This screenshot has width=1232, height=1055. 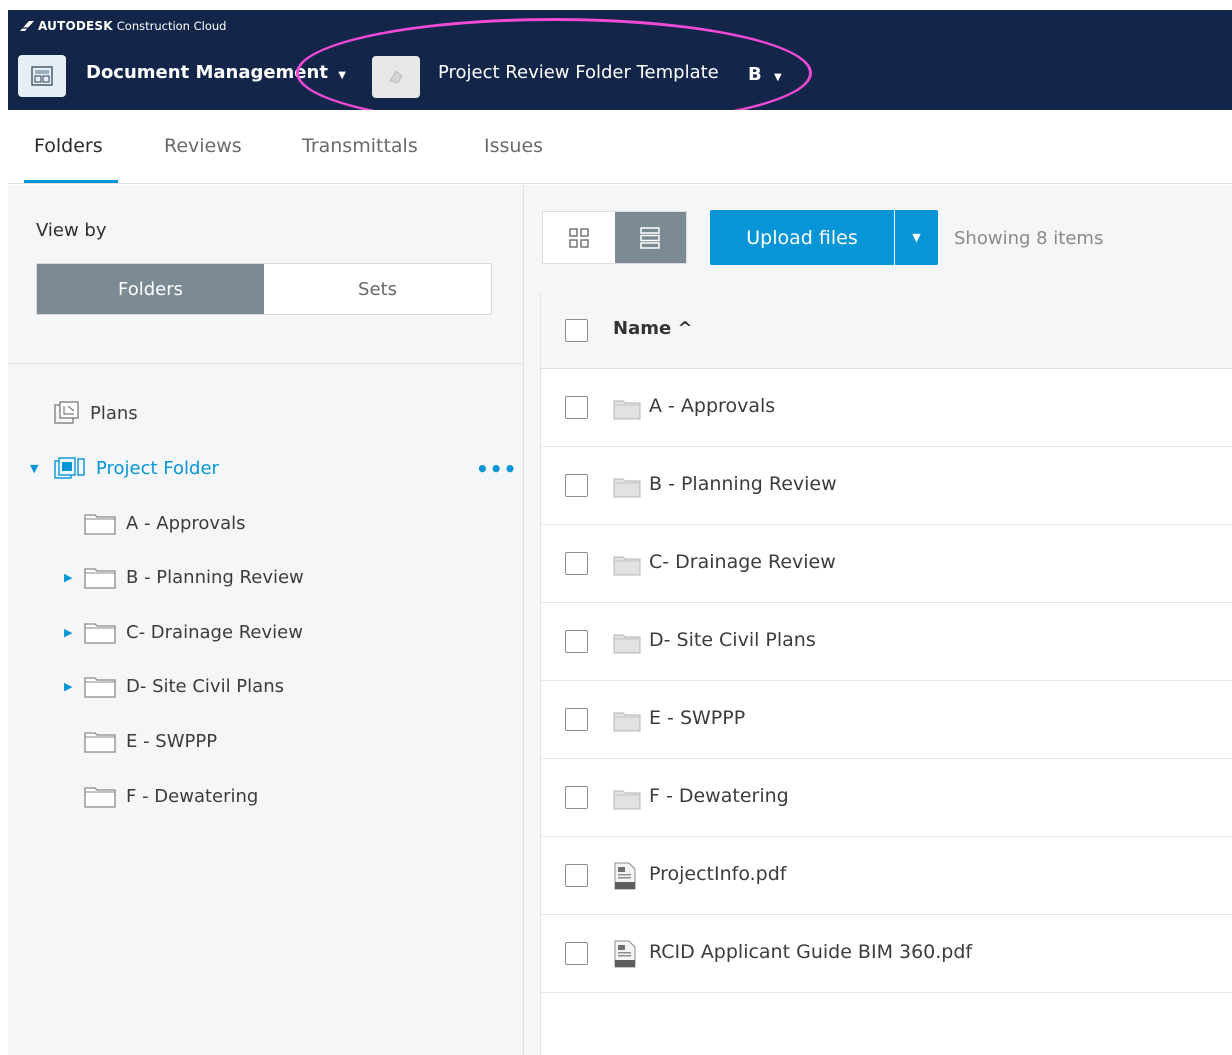 What do you see at coordinates (886, 564) in the screenshot?
I see `table-row: C- Drainage Review` at bounding box center [886, 564].